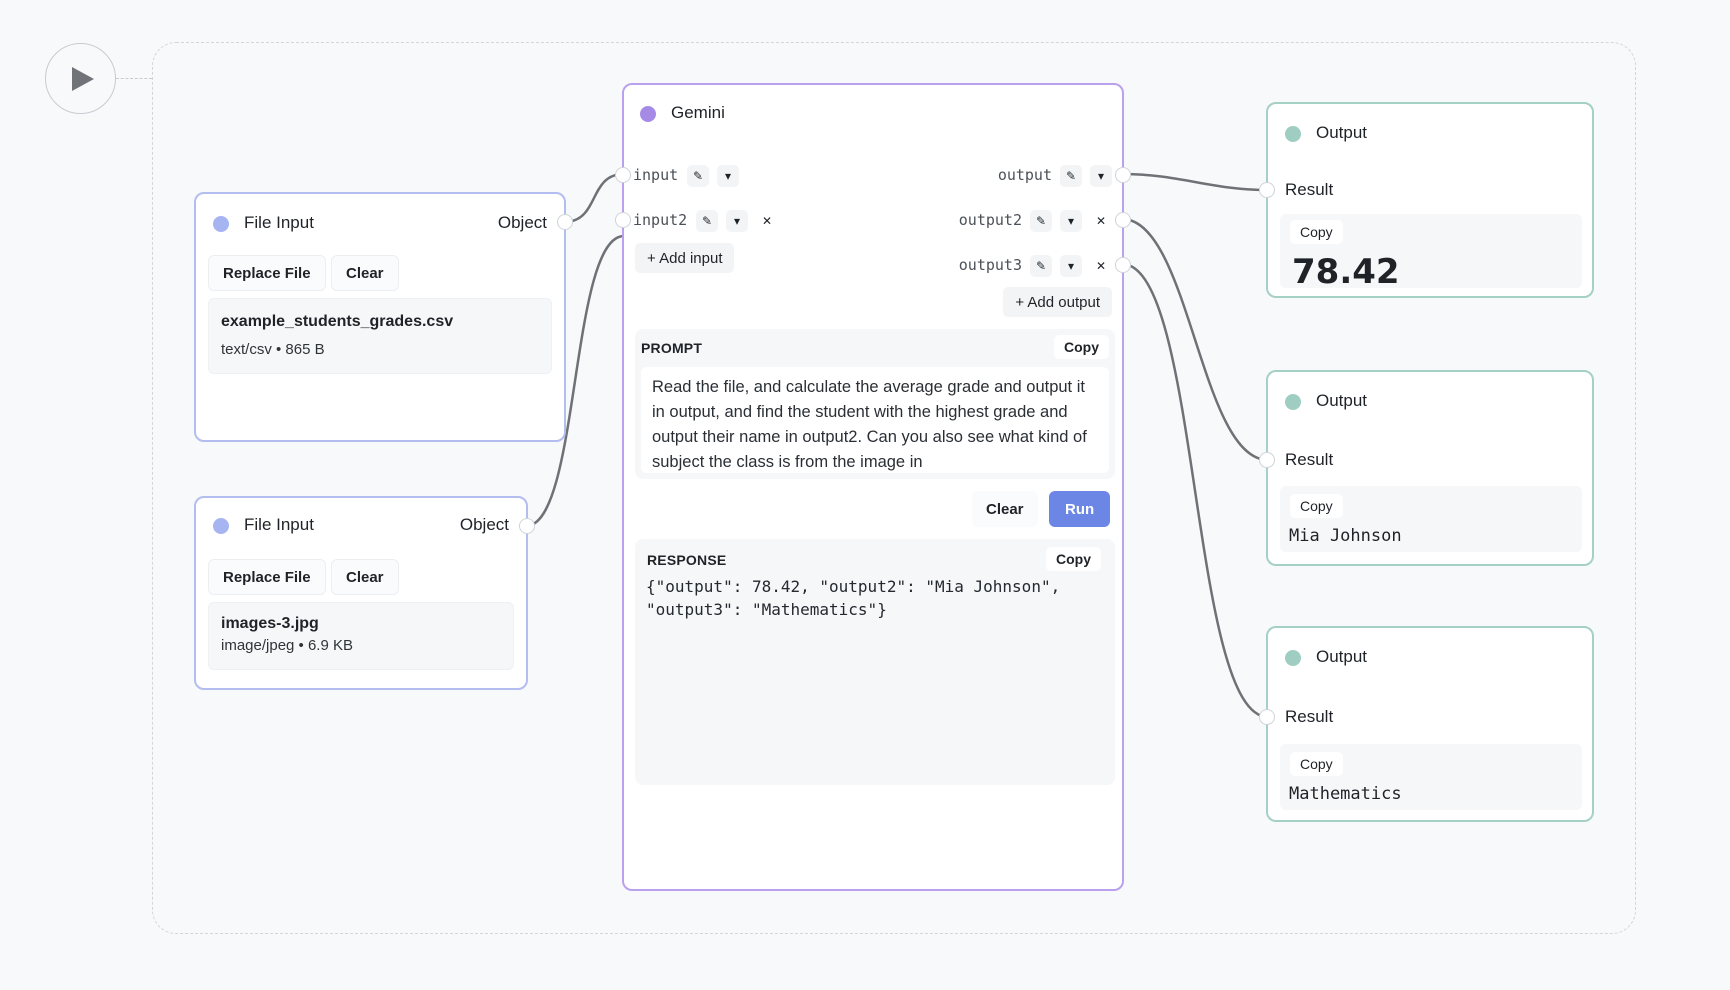 The width and height of the screenshot is (1730, 990). I want to click on output2-dropdown-icon: ▾, so click(1071, 221).